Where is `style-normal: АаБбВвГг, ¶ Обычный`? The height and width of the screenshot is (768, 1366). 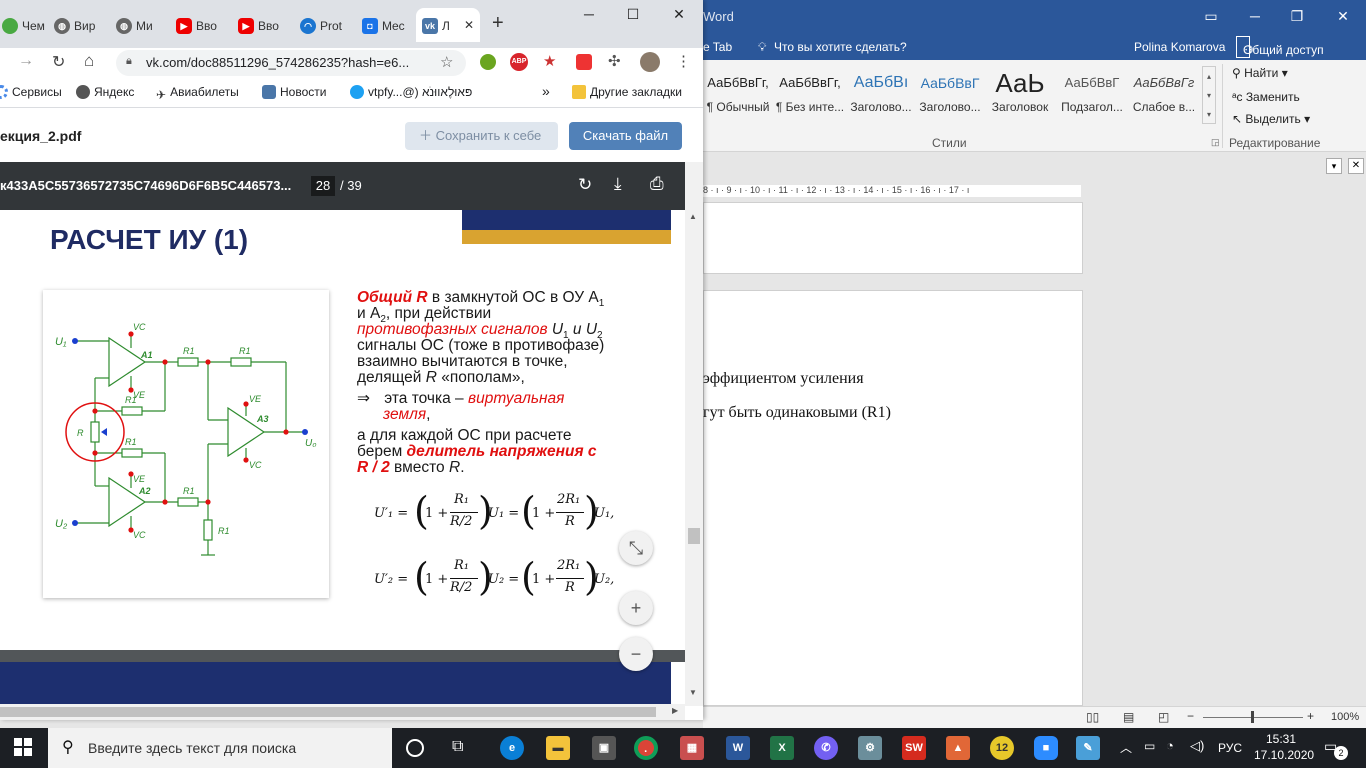
style-normal: АаБбВвГг, ¶ Обычный is located at coordinates (738, 94).